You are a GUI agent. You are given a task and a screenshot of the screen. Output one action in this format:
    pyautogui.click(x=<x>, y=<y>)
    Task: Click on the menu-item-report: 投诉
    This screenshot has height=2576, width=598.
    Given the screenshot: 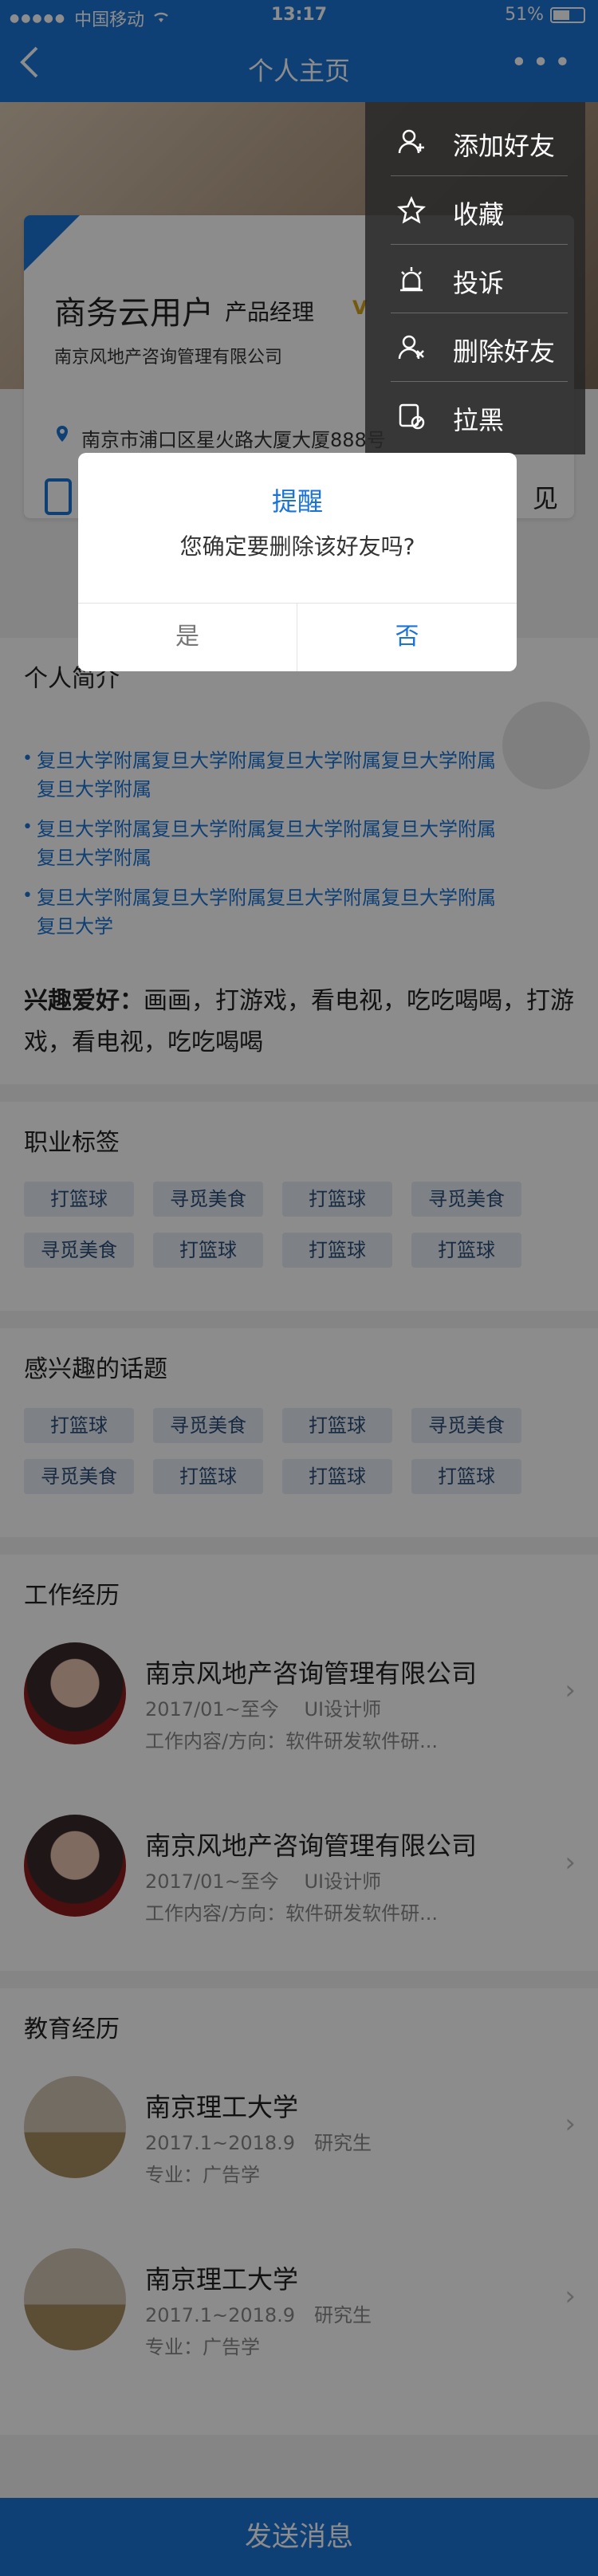 What is the action you would take?
    pyautogui.click(x=475, y=279)
    